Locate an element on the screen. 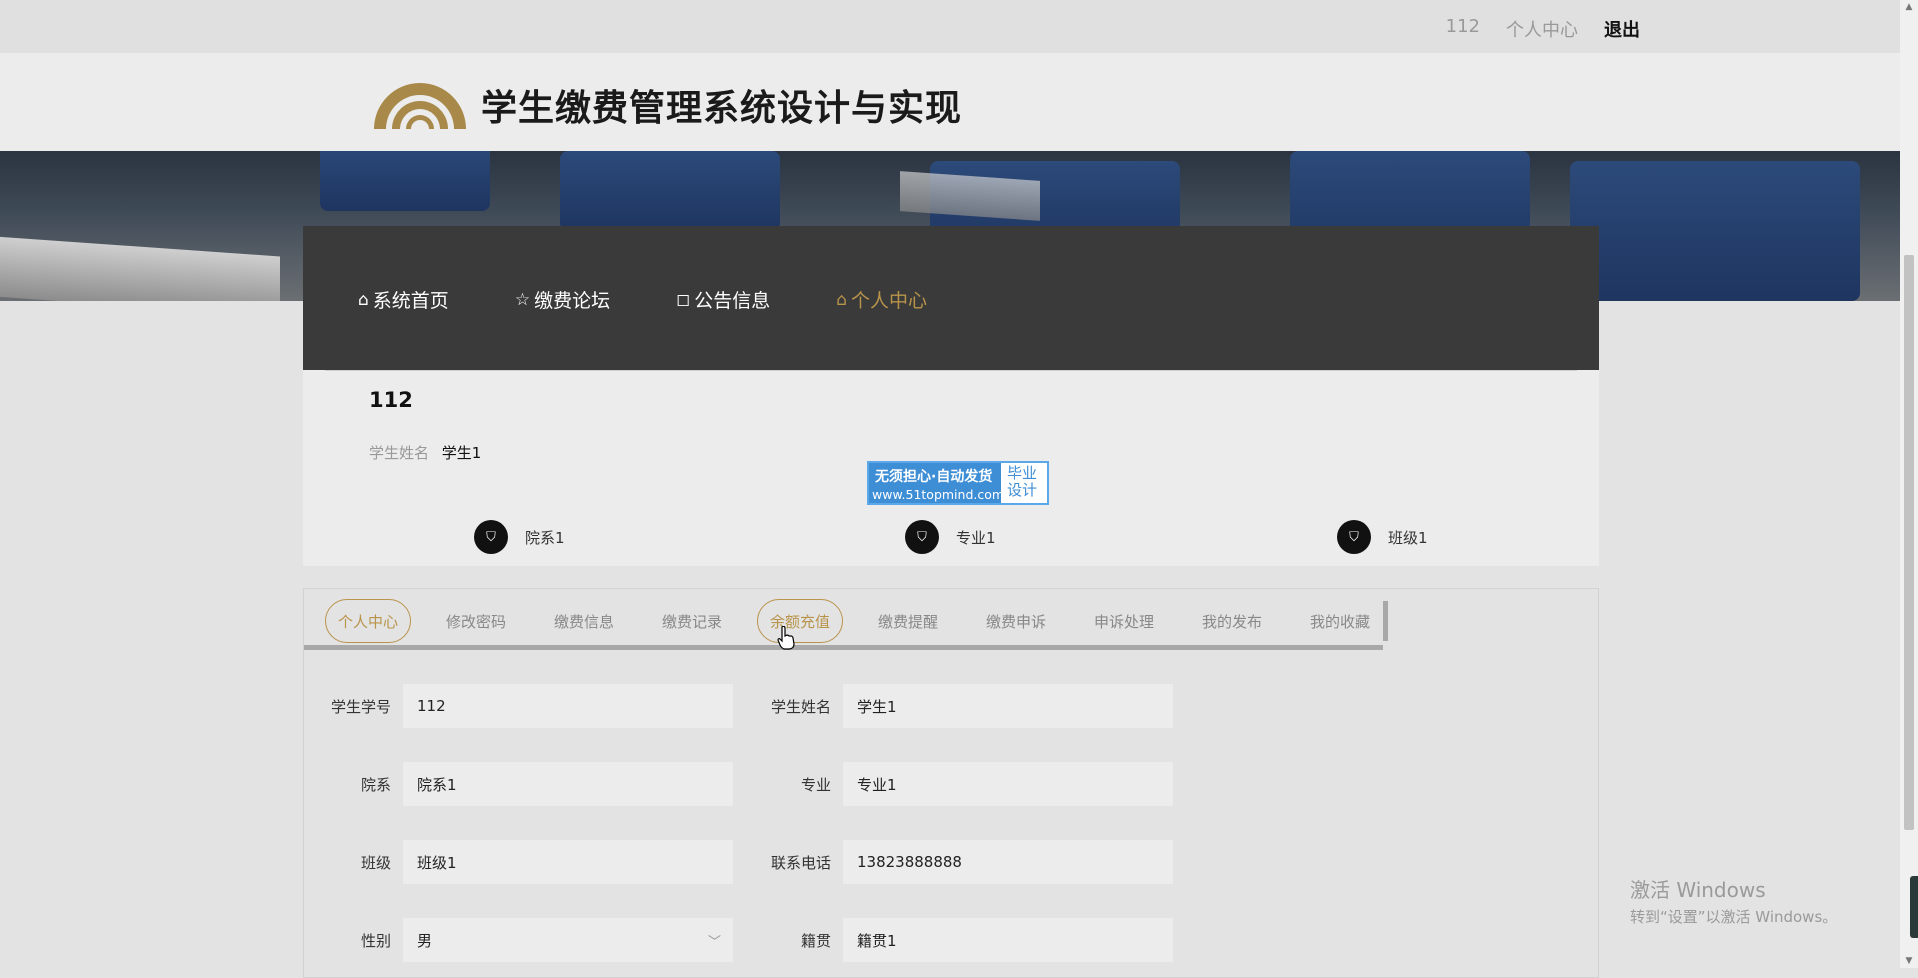  tab-my-favorites: 我的收藏 is located at coordinates (1340, 621).